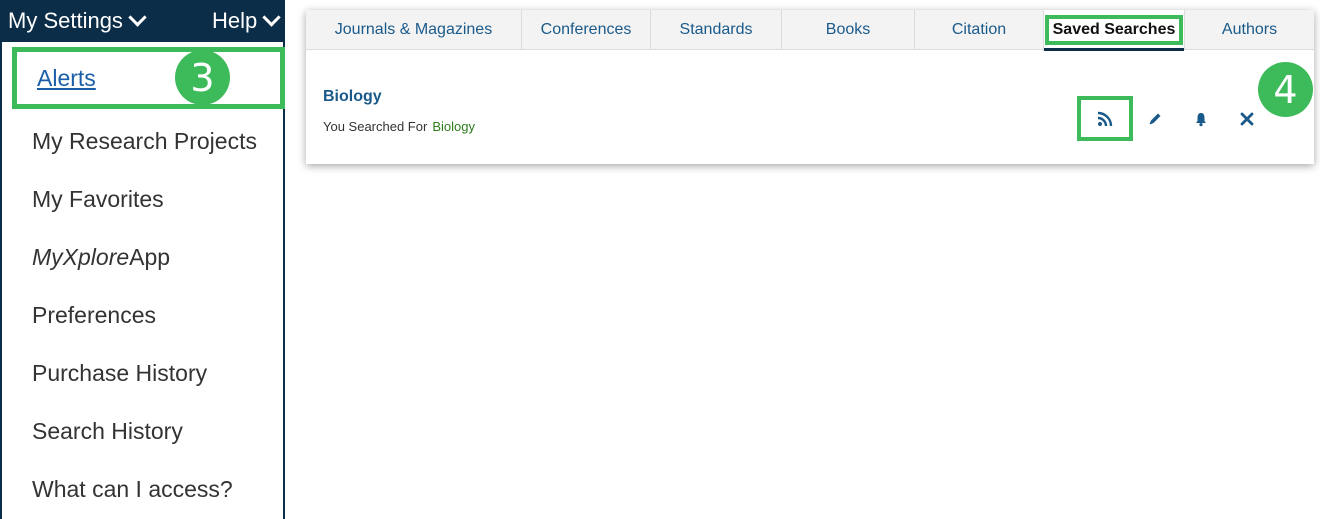  What do you see at coordinates (120, 372) in the screenshot?
I see `menu-item-label: Purchase History` at bounding box center [120, 372].